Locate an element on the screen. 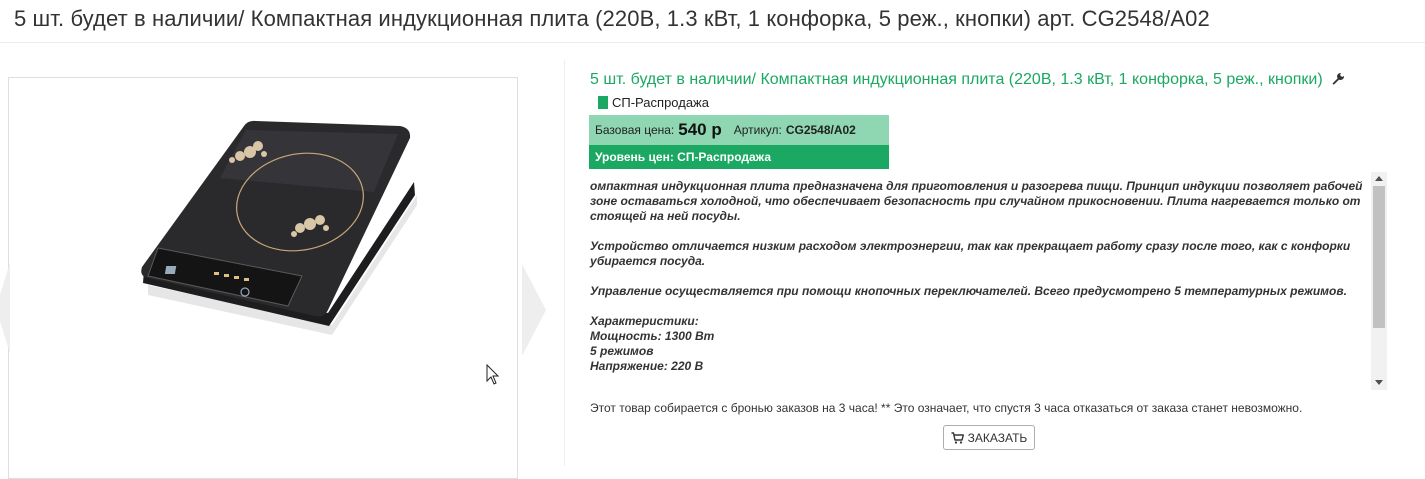 The height and width of the screenshot is (479, 1425). cart-icon is located at coordinates (957, 437).